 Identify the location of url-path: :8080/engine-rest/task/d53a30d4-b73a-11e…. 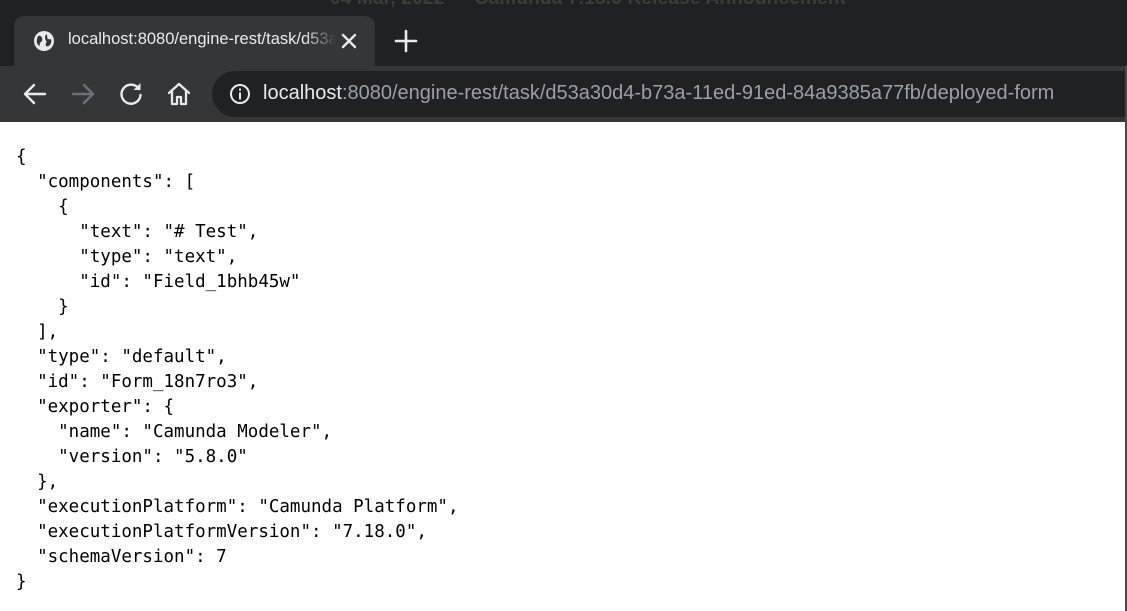
(698, 93).